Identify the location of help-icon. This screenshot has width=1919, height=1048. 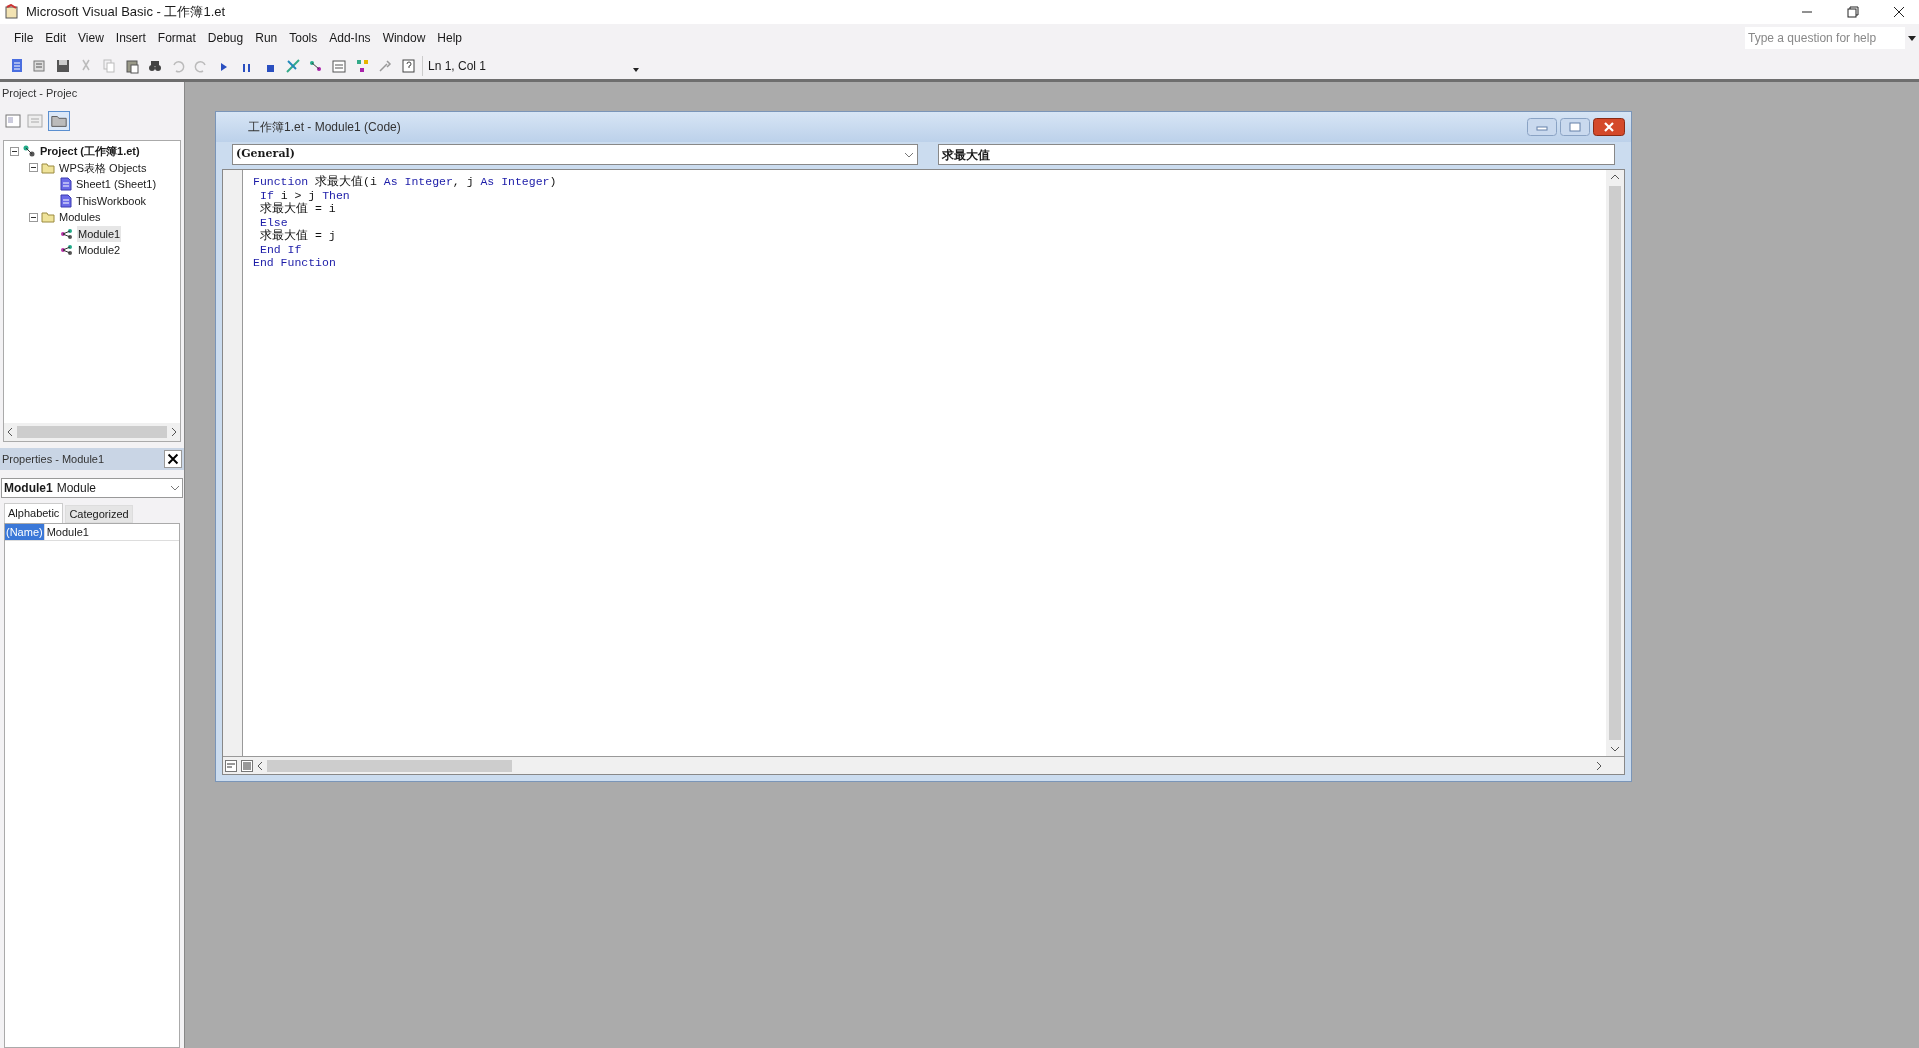
(408, 65).